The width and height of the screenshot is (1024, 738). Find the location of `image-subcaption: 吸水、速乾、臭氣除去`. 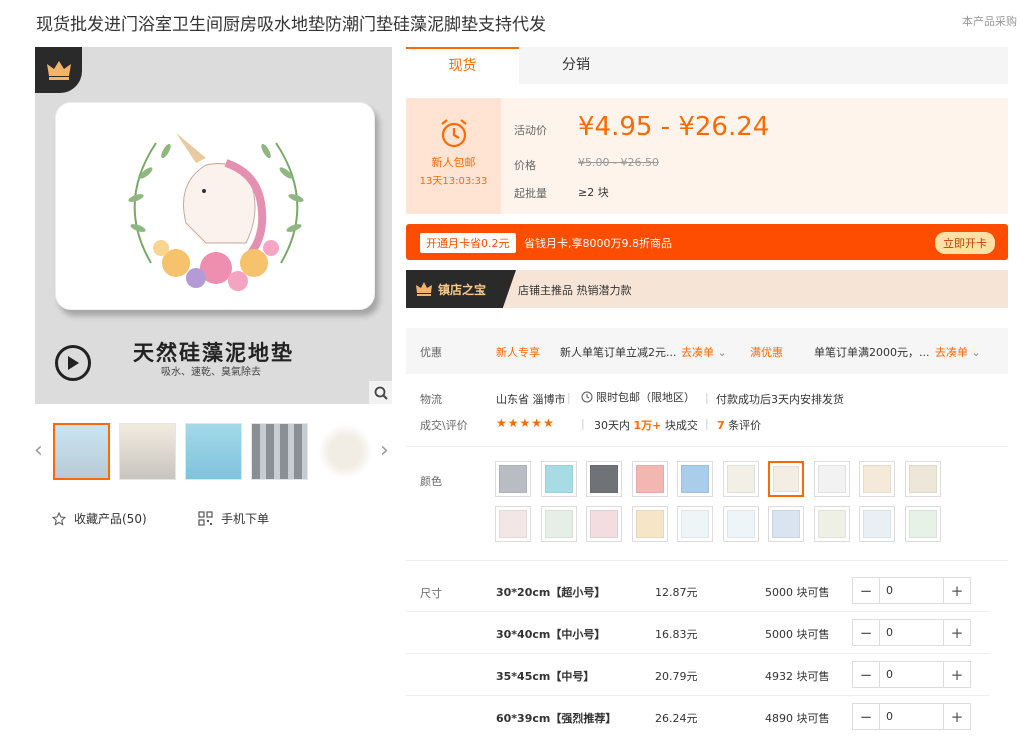

image-subcaption: 吸水、速乾、臭氣除去 is located at coordinates (211, 372).